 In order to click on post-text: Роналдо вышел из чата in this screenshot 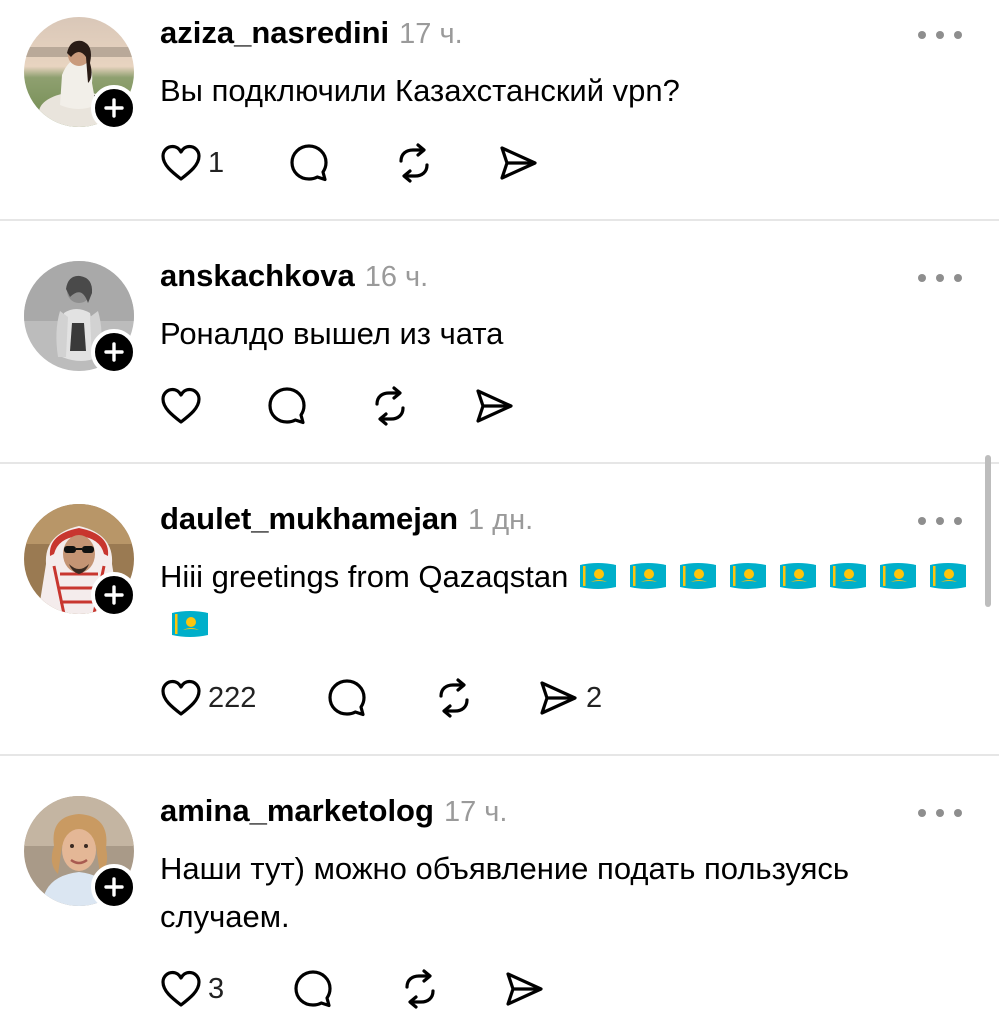, I will do `click(332, 333)`.